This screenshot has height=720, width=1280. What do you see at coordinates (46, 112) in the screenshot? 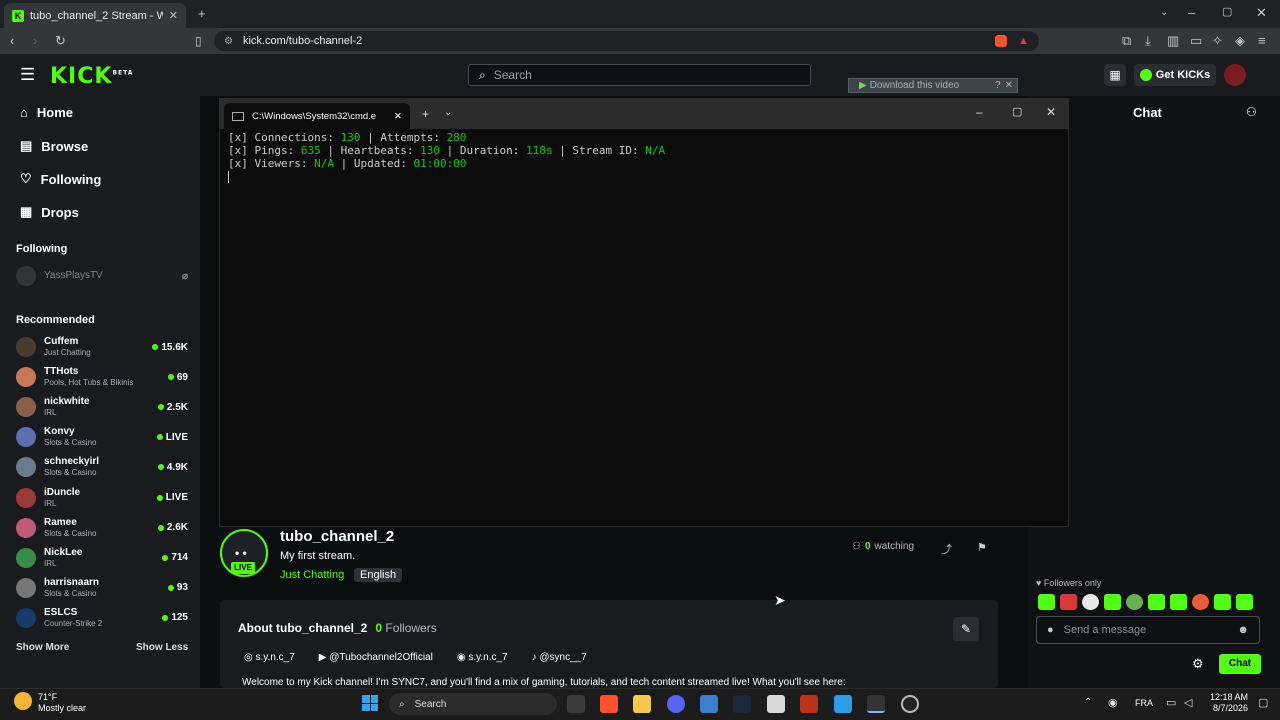
I see `nav-home: ⌂ Home` at bounding box center [46, 112].